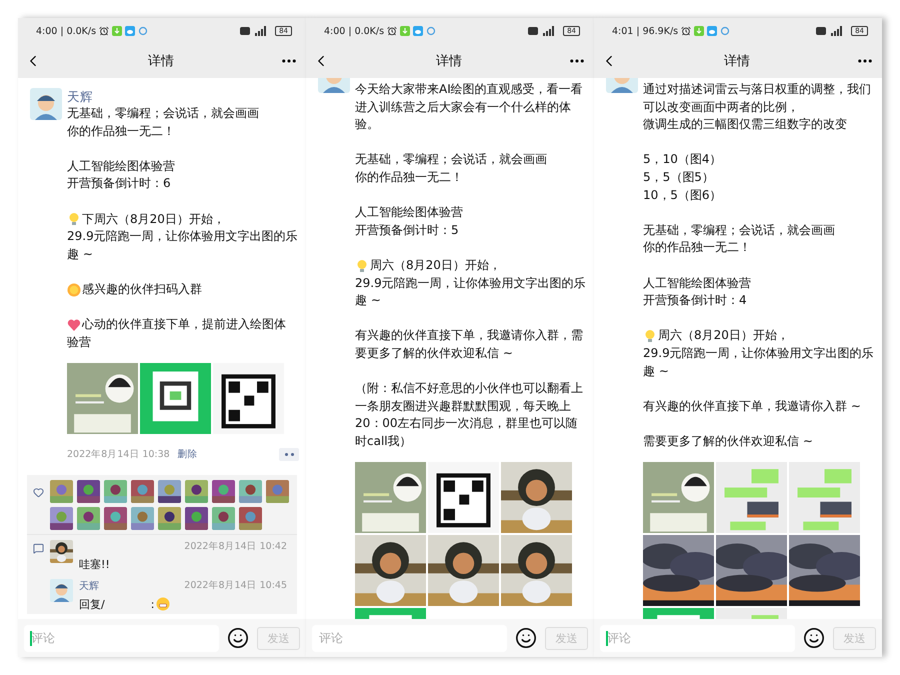 Image resolution: width=900 pixels, height=675 pixels. What do you see at coordinates (469, 107) in the screenshot?
I see `post-text: 今天给大家带来AI绘图的直观感受，看一看 进入训练营之后大家会有一个什么样的体 验。` at bounding box center [469, 107].